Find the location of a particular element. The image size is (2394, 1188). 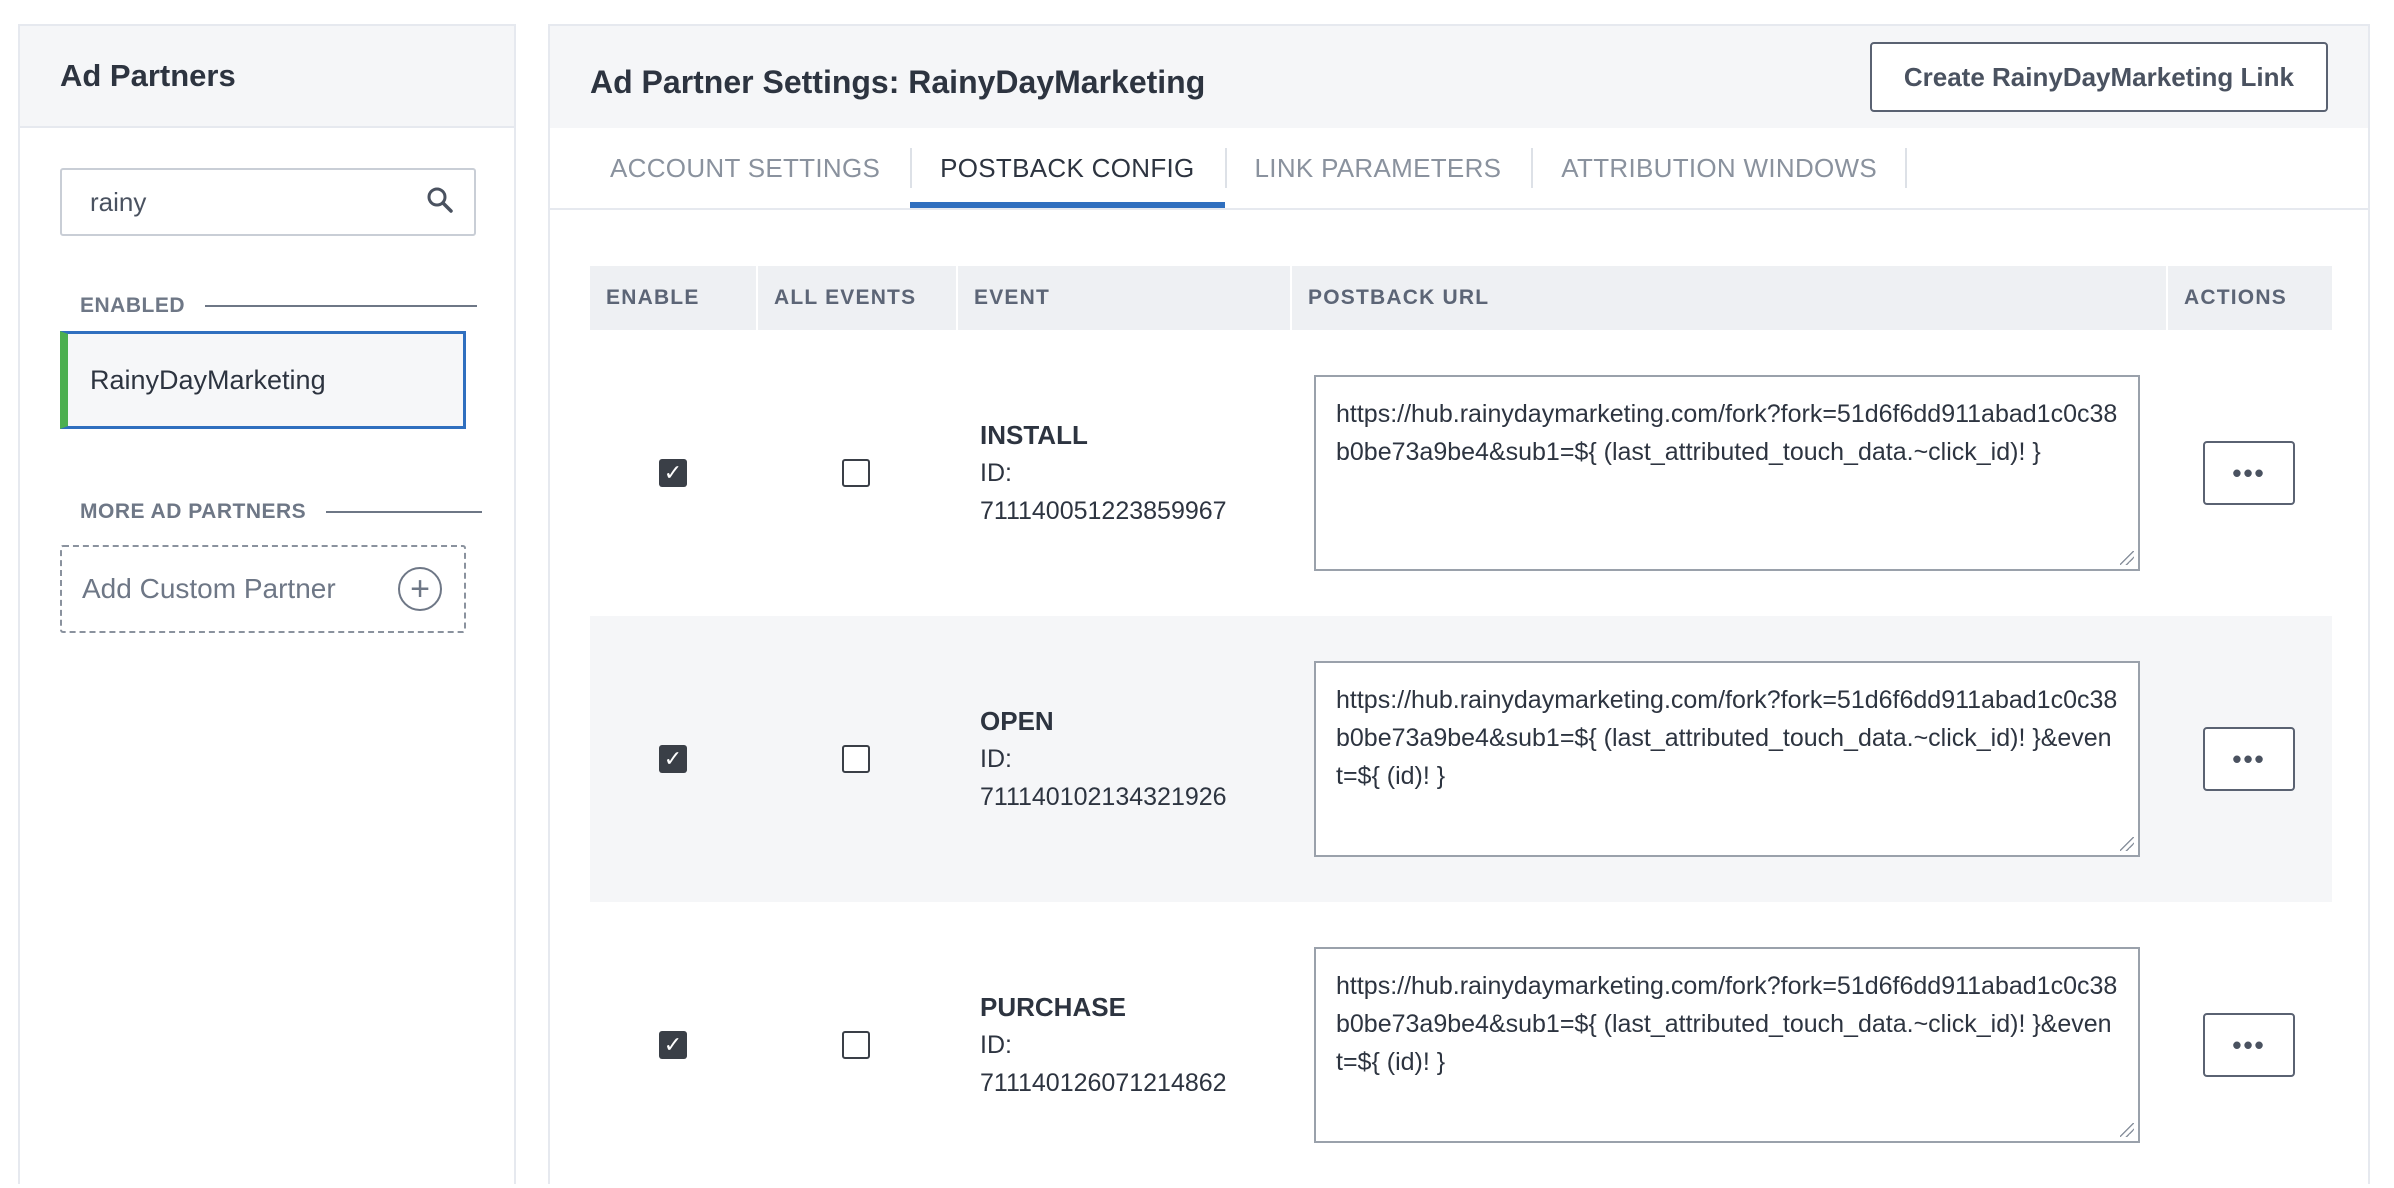

event-name: OPEN is located at coordinates (1017, 721).